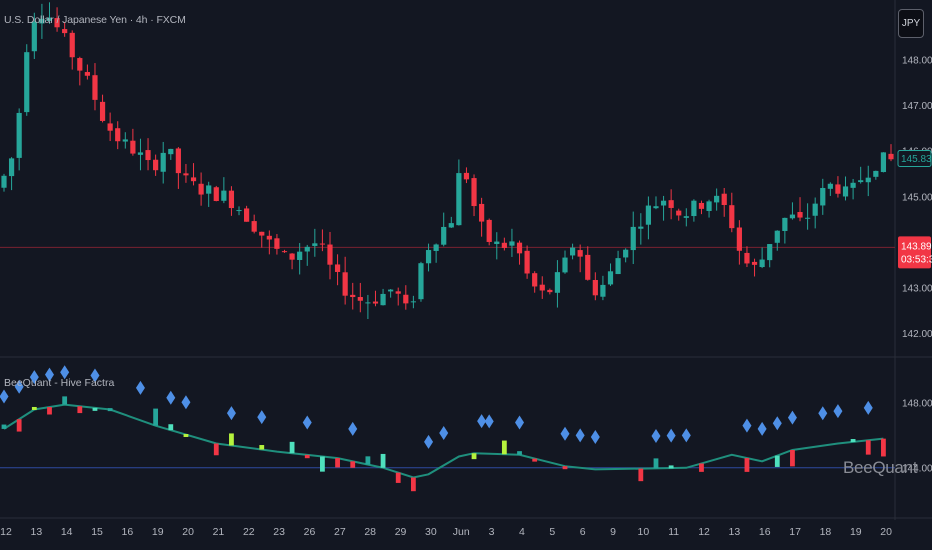 The width and height of the screenshot is (932, 550). Describe the element at coordinates (522, 532) in the screenshot. I see `time-axis-label: 4` at that location.